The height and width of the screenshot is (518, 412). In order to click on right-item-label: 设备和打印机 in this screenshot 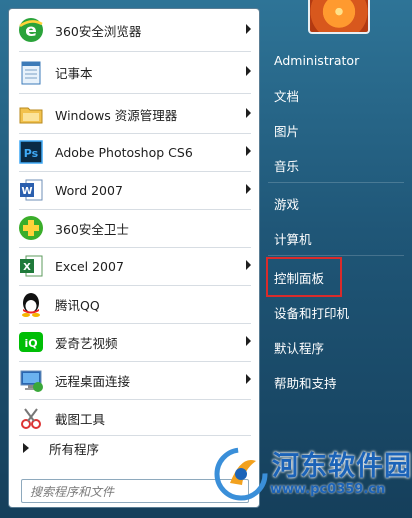, I will do `click(312, 313)`.